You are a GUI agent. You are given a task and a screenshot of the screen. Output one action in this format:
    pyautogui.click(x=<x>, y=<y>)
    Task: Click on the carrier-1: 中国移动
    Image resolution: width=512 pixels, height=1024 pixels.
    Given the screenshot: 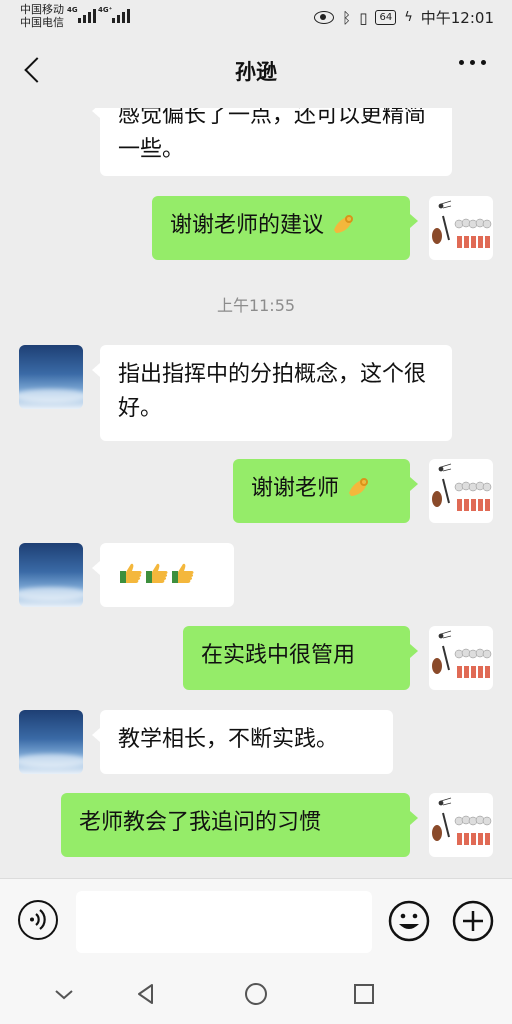 What is the action you would take?
    pyautogui.click(x=42, y=9)
    